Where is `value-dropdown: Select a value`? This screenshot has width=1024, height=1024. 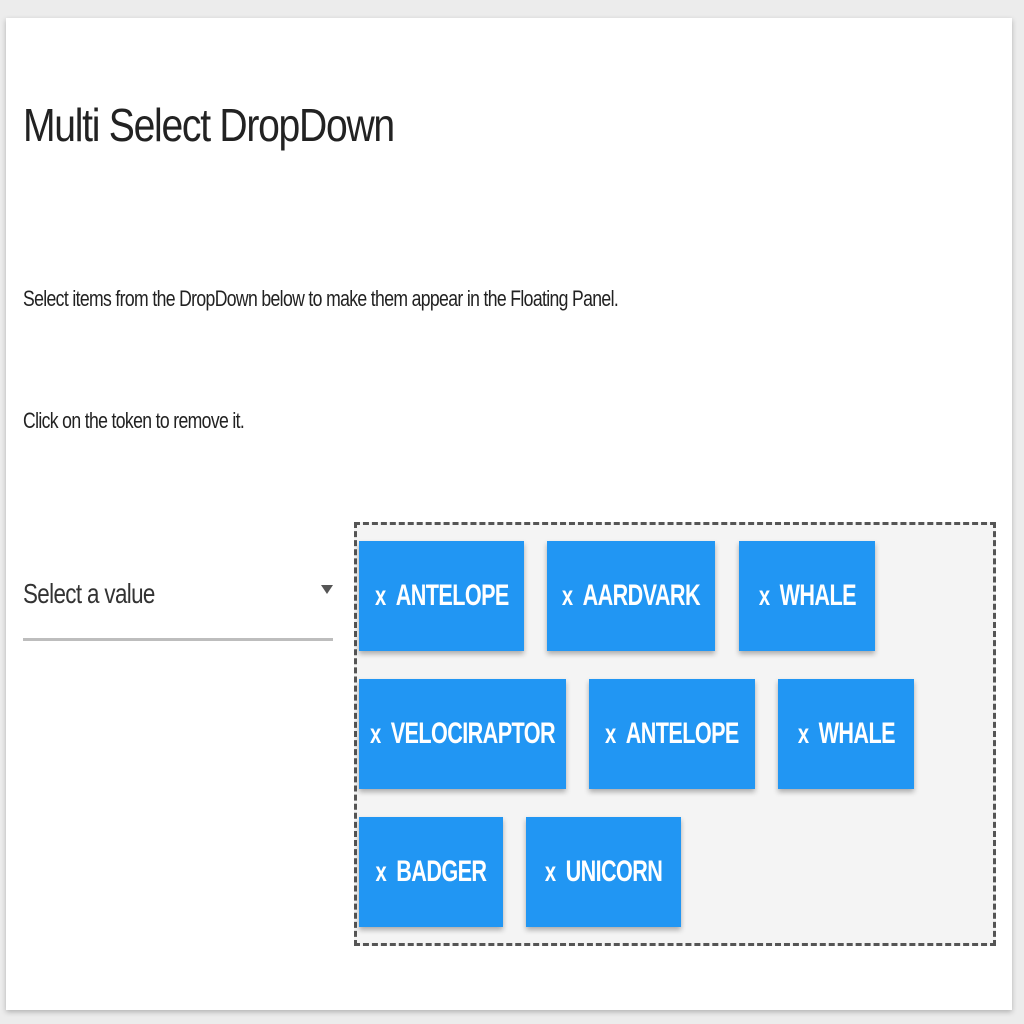 value-dropdown: Select a value is located at coordinates (178, 599).